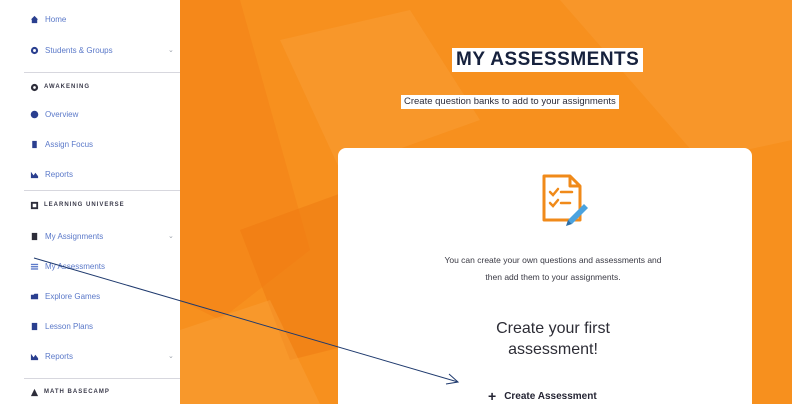 The image size is (792, 418). Describe the element at coordinates (565, 200) in the screenshot. I see `assessment-document-icon` at that location.